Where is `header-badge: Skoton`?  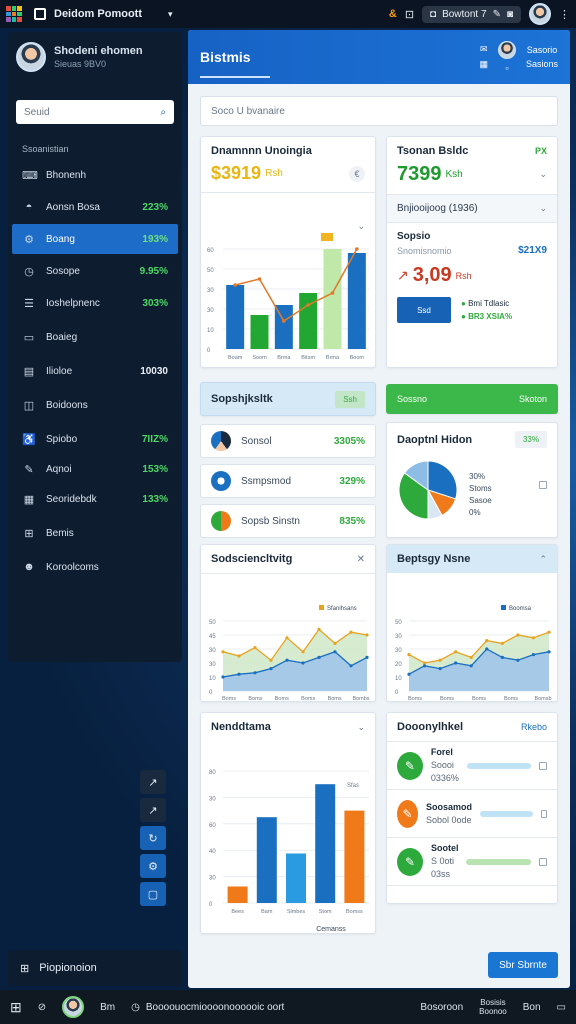
header-badge: Skoton is located at coordinates (532, 399).